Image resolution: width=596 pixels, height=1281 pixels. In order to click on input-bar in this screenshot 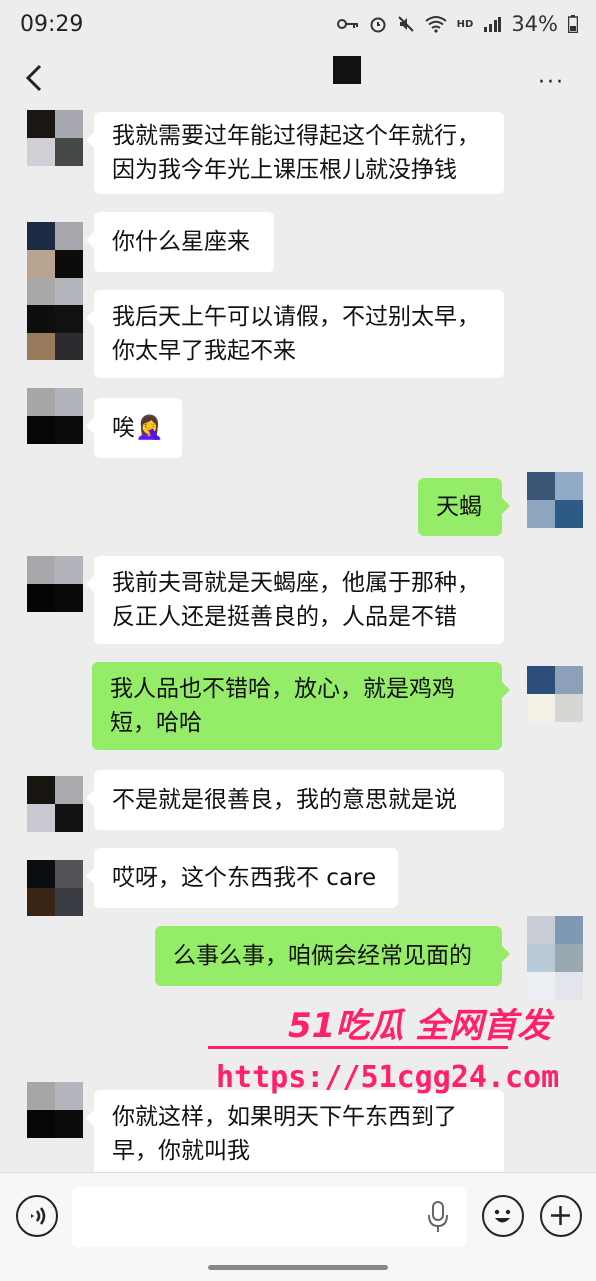, I will do `click(298, 1226)`.